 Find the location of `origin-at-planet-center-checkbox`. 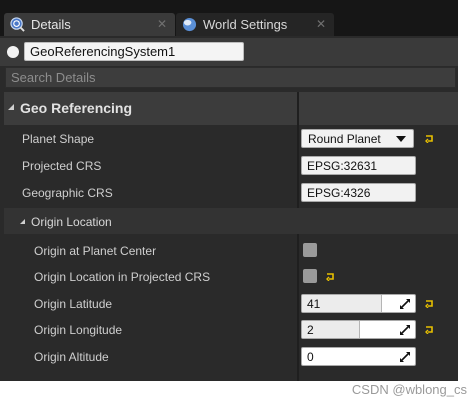

origin-at-planet-center-checkbox is located at coordinates (310, 250).